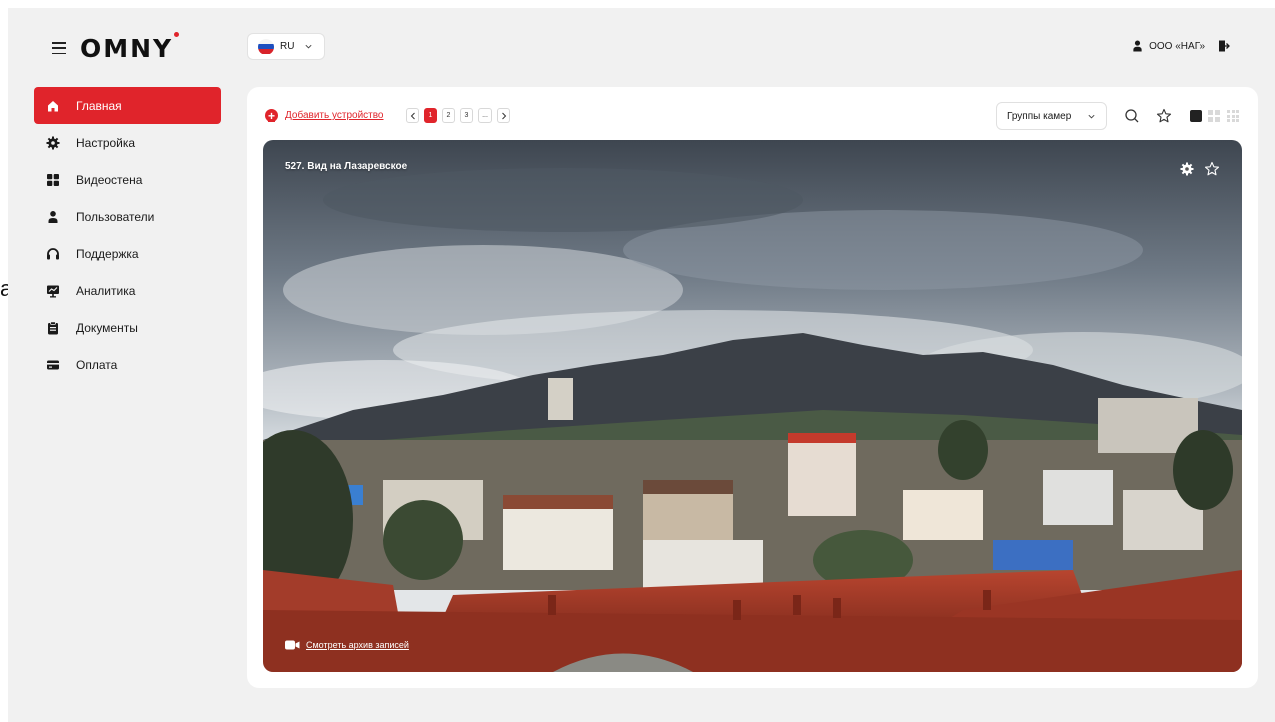 This screenshot has height=722, width=1275. Describe the element at coordinates (334, 115) in the screenshot. I see `add-device-label: Добавить устройство` at that location.